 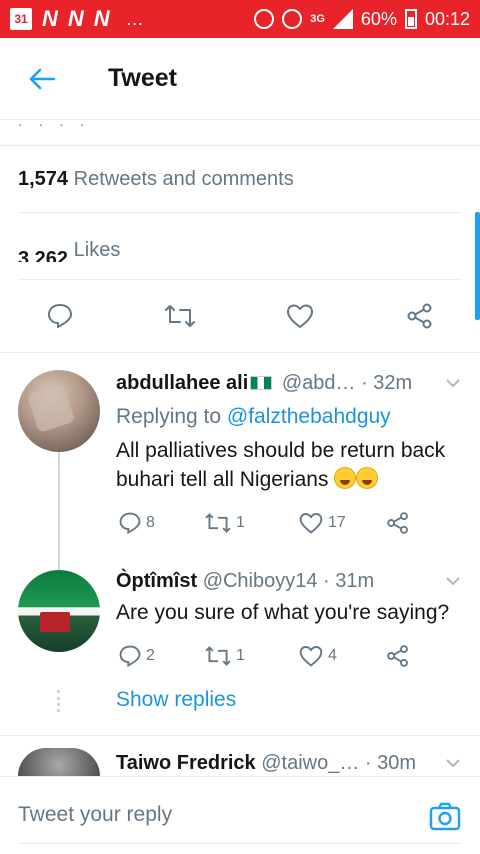 I want to click on thread-line, so click(x=59, y=511).